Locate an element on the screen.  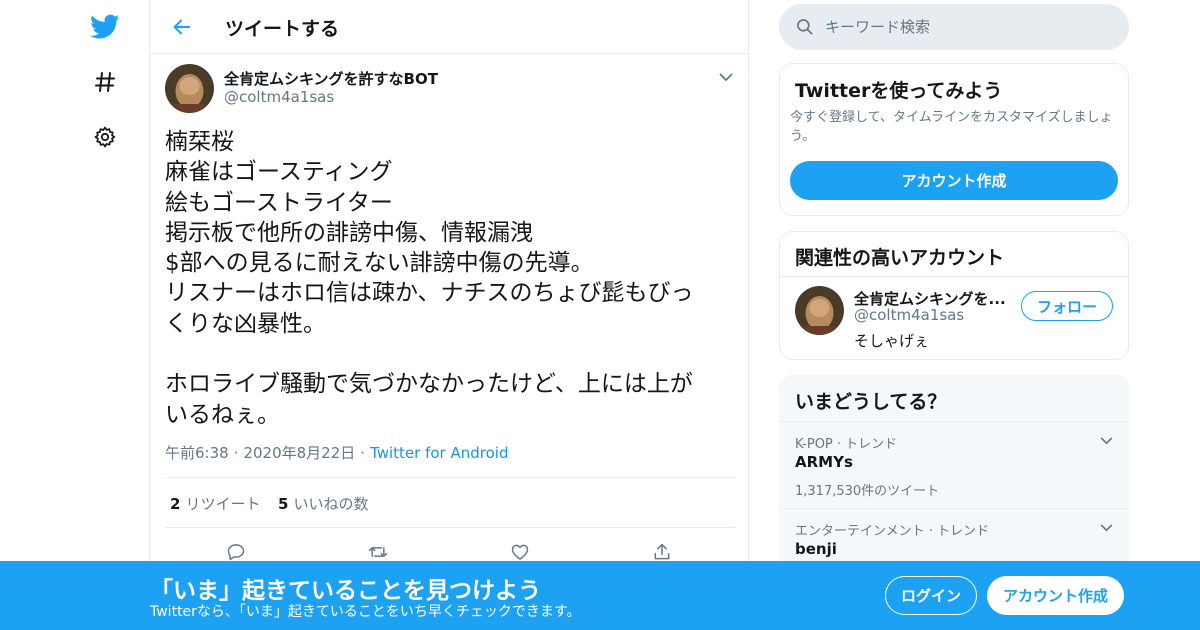
column-header: ツイートする is located at coordinates (449, 27).